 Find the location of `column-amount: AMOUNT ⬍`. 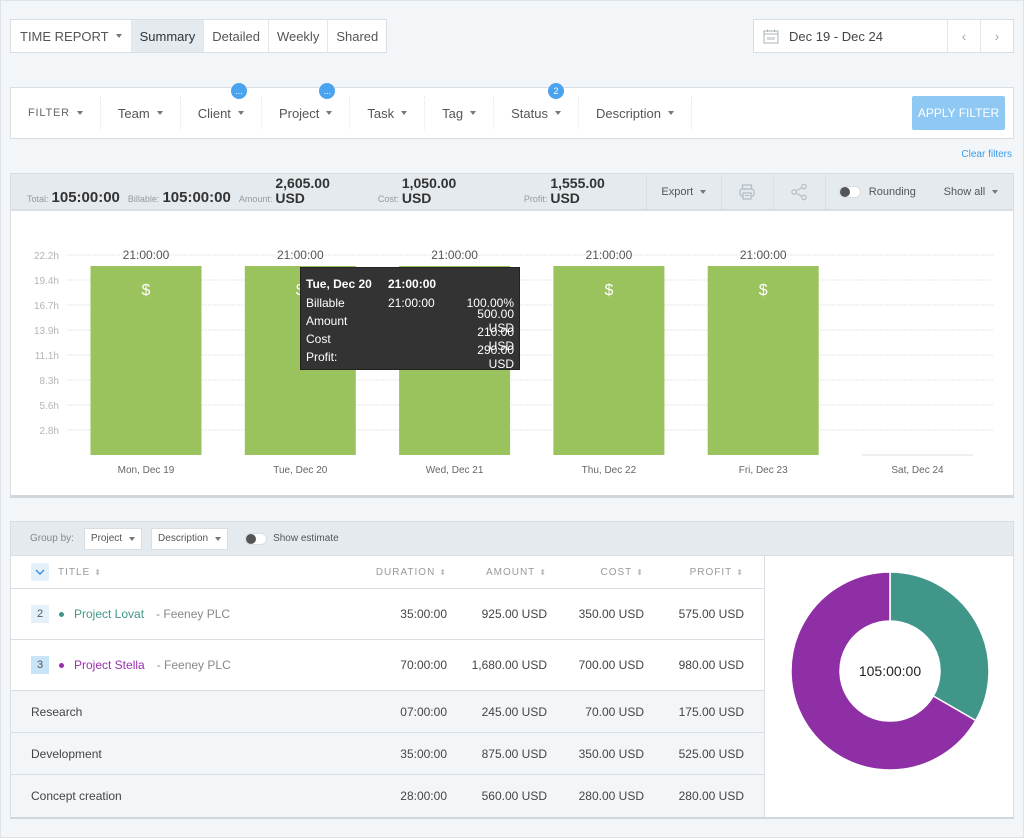

column-amount: AMOUNT ⬍ is located at coordinates (497, 572).